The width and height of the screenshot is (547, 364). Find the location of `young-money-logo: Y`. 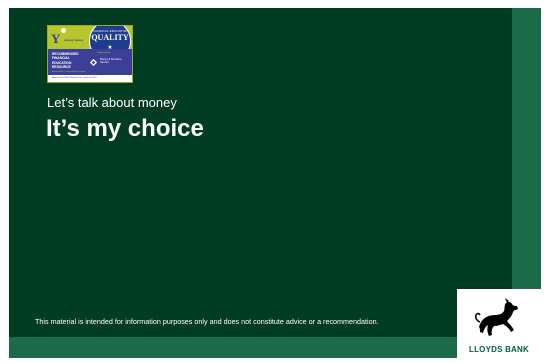

young-money-logo: Y is located at coordinates (56, 38).